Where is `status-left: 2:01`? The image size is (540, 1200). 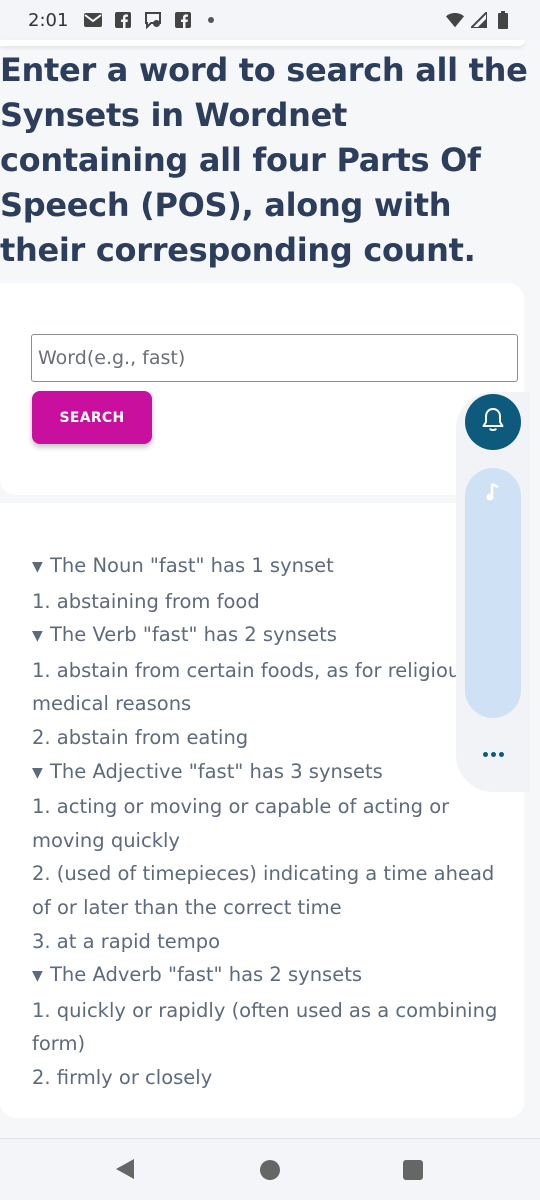 status-left: 2:01 is located at coordinates (121, 20).